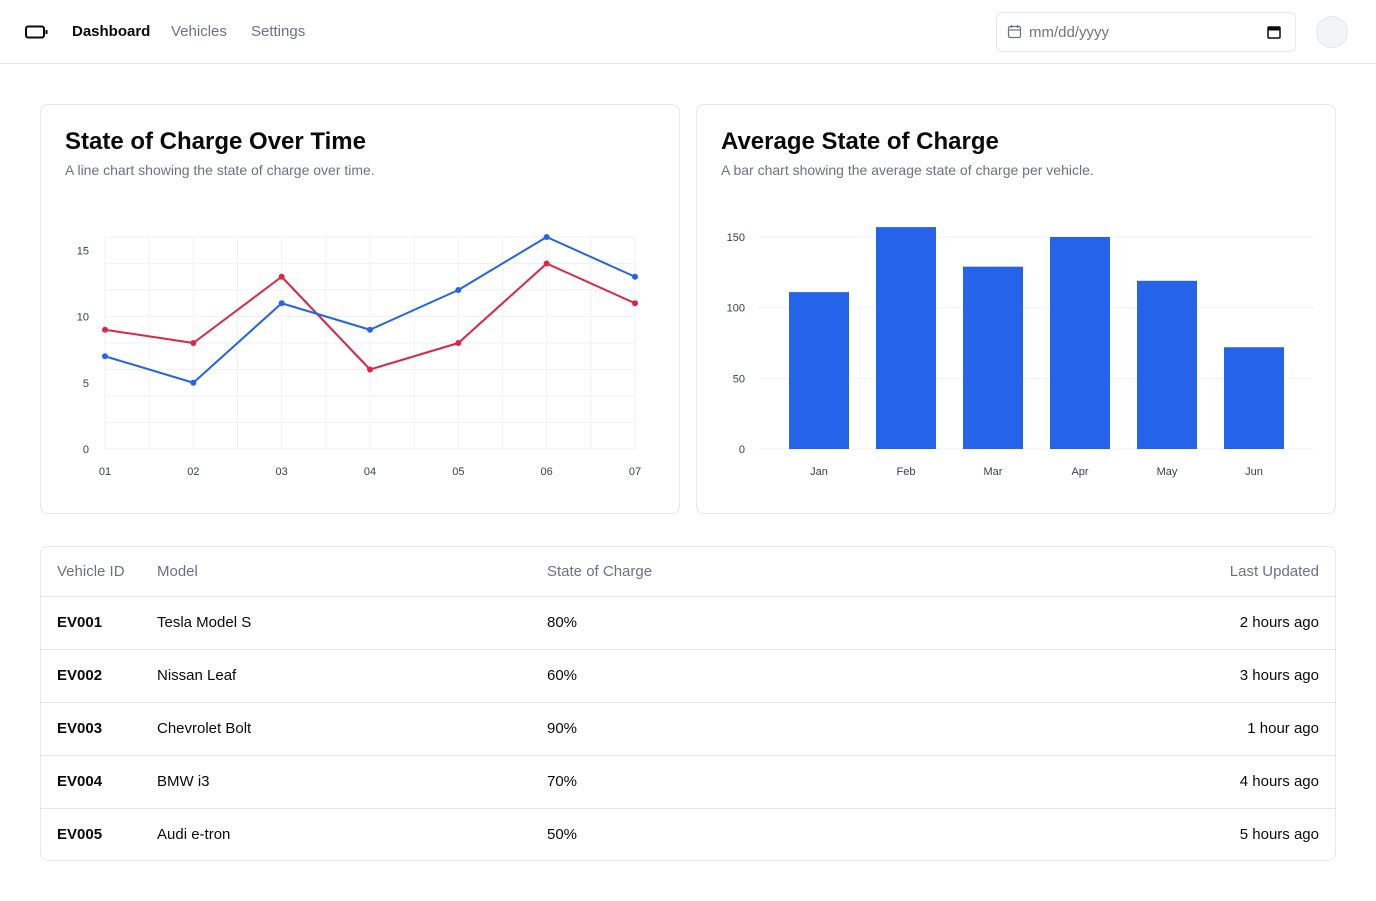 The width and height of the screenshot is (1376, 901). What do you see at coordinates (105, 472) in the screenshot?
I see `x-tick-label: 01` at bounding box center [105, 472].